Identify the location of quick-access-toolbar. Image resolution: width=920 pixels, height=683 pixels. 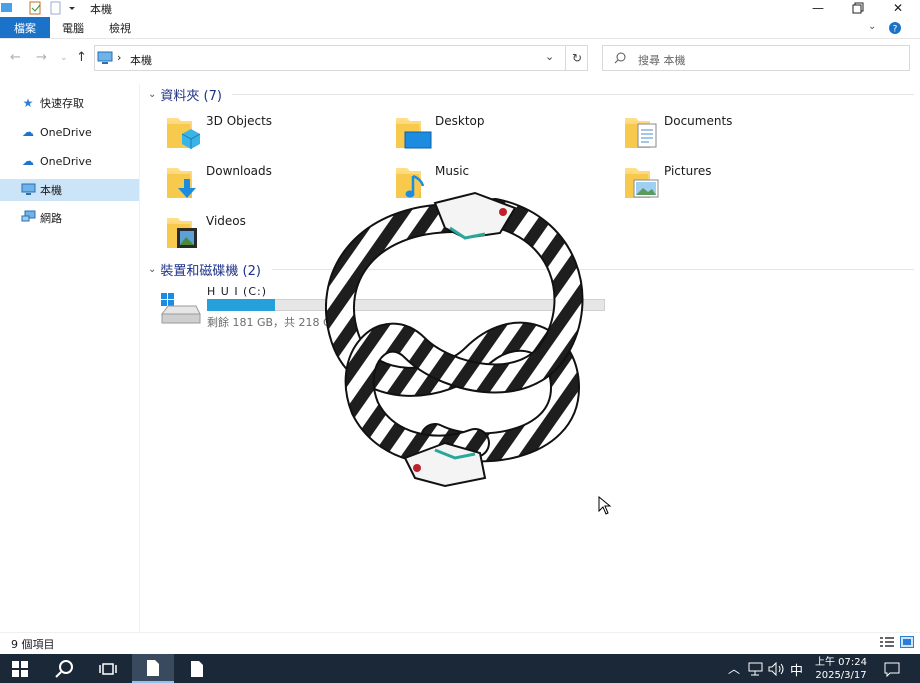
(40, 8).